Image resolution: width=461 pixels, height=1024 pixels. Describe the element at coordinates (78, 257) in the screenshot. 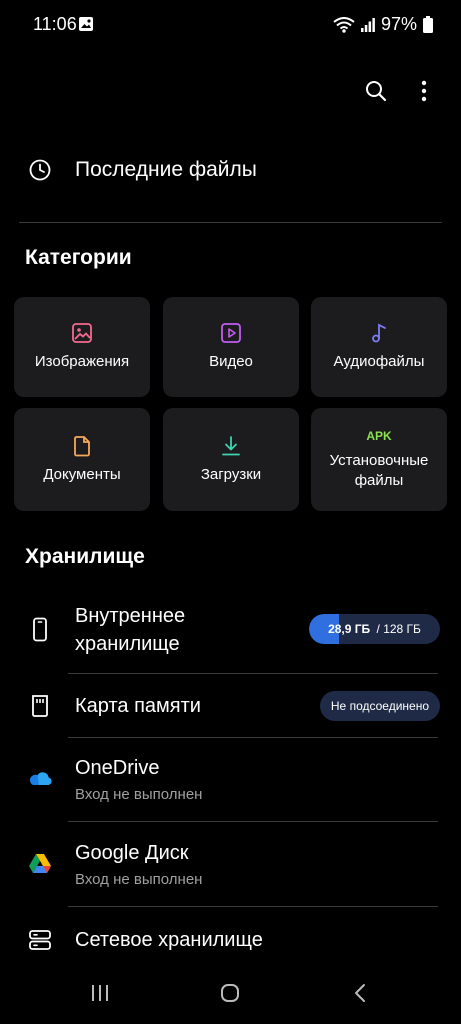

I see `categories-title: Категории` at that location.